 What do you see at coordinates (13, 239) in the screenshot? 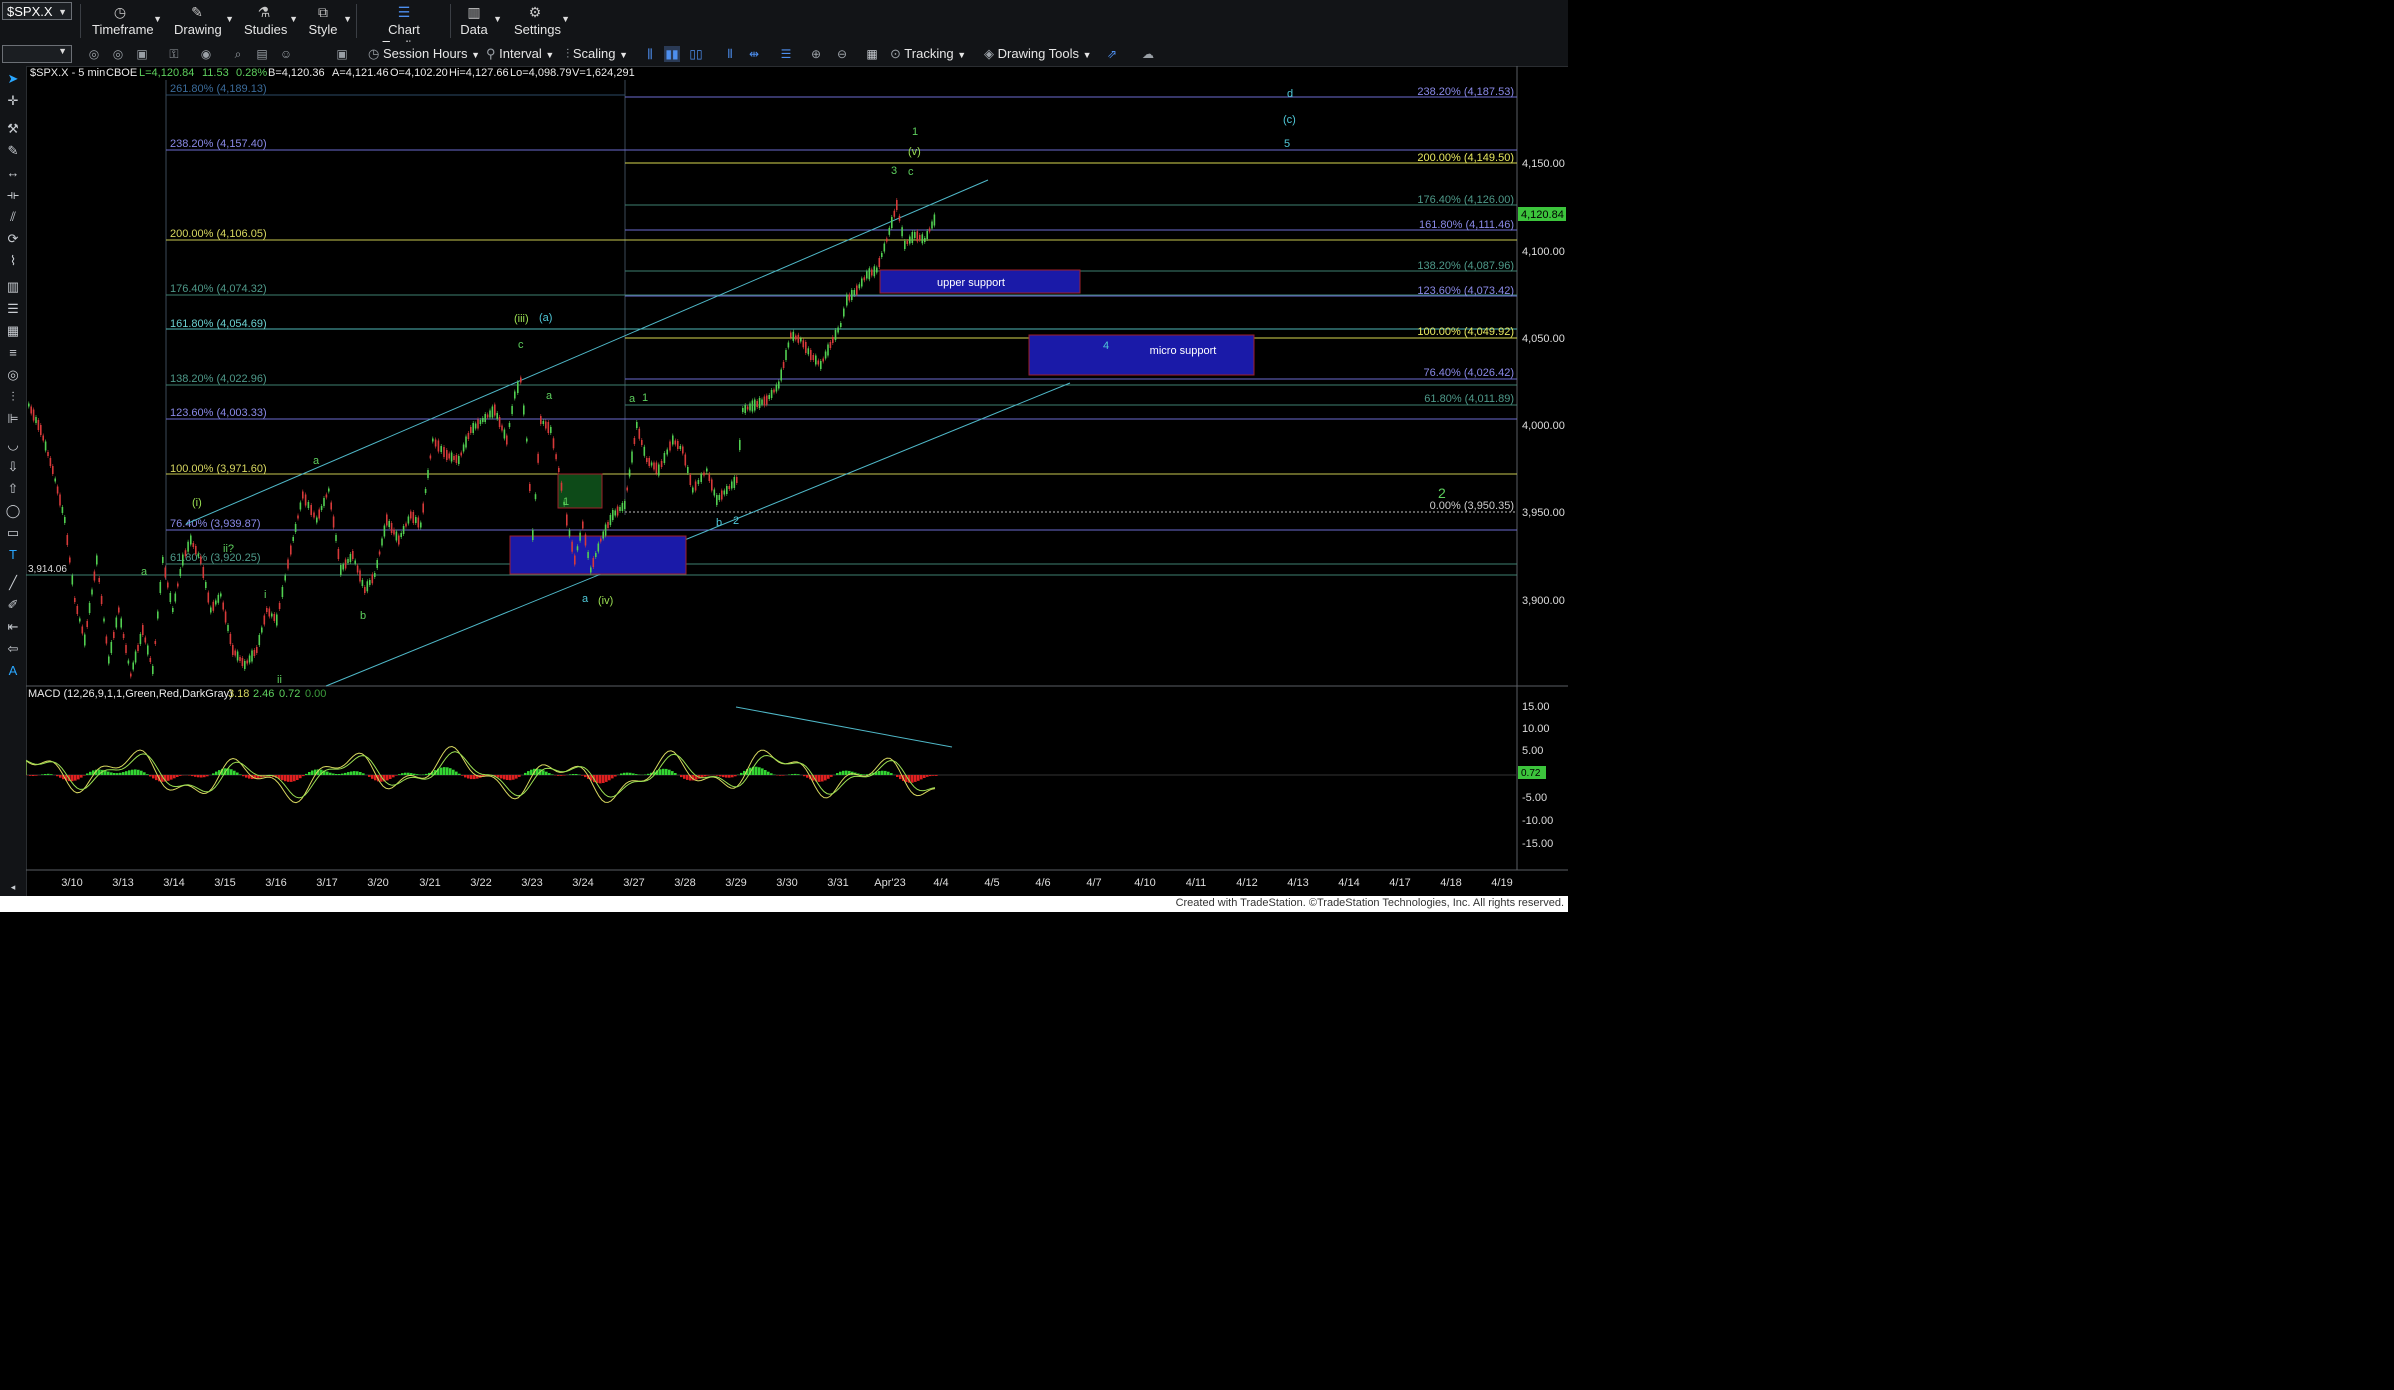
I see `cycle-icon: ⟳` at bounding box center [13, 239].